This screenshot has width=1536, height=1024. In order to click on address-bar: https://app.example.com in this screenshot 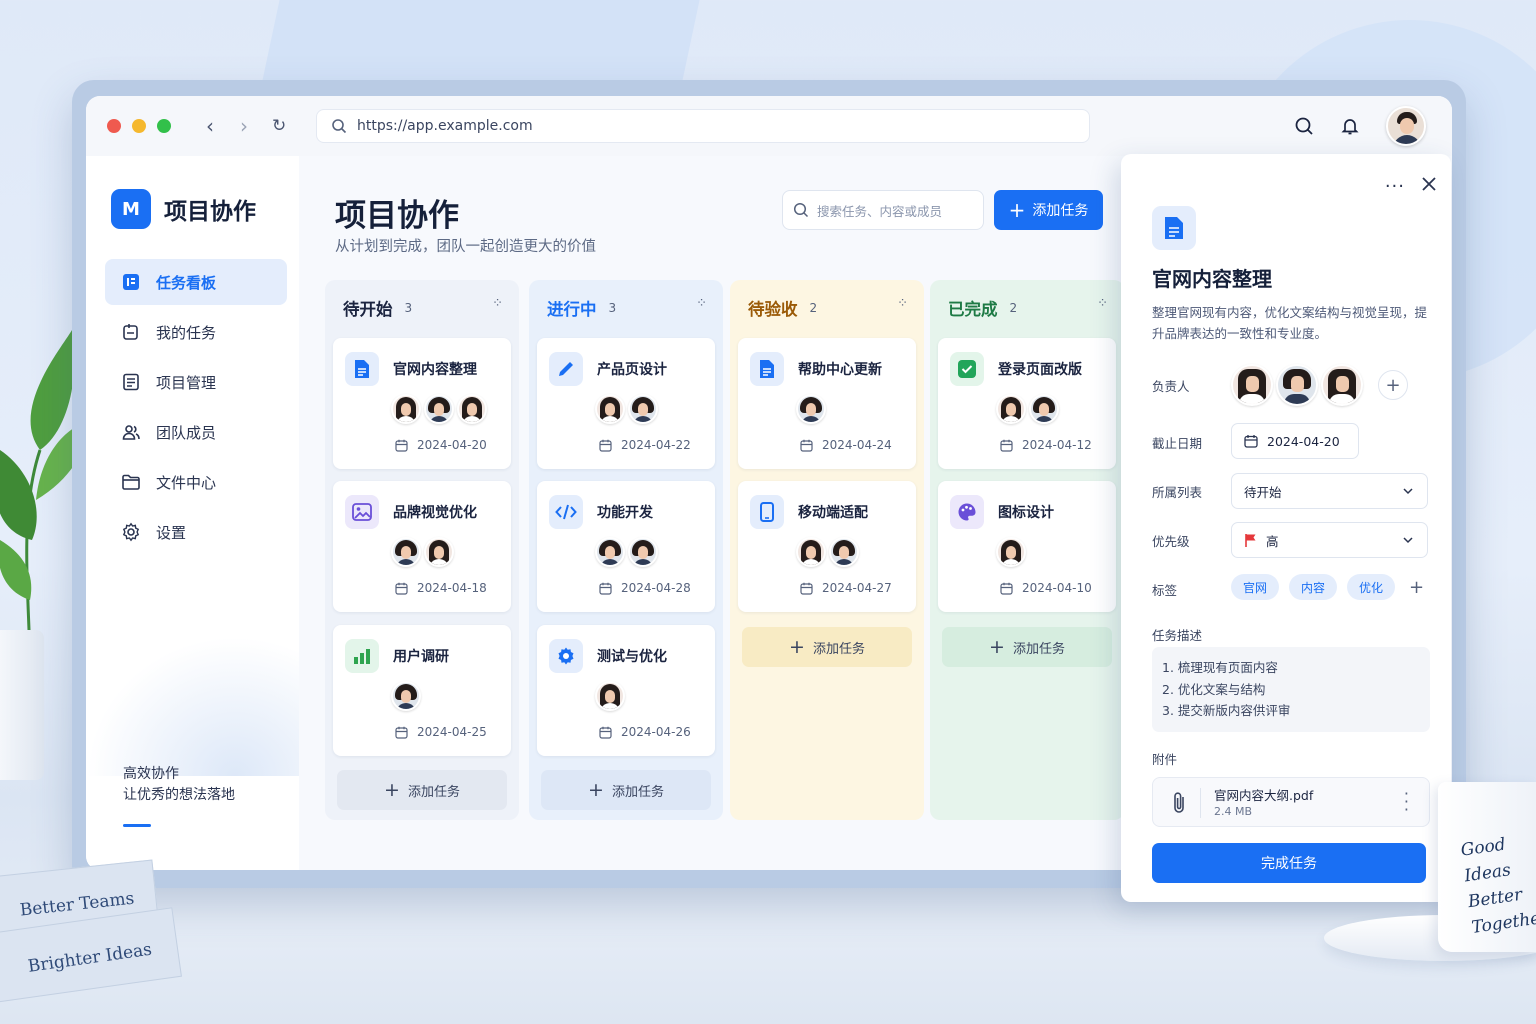, I will do `click(703, 126)`.